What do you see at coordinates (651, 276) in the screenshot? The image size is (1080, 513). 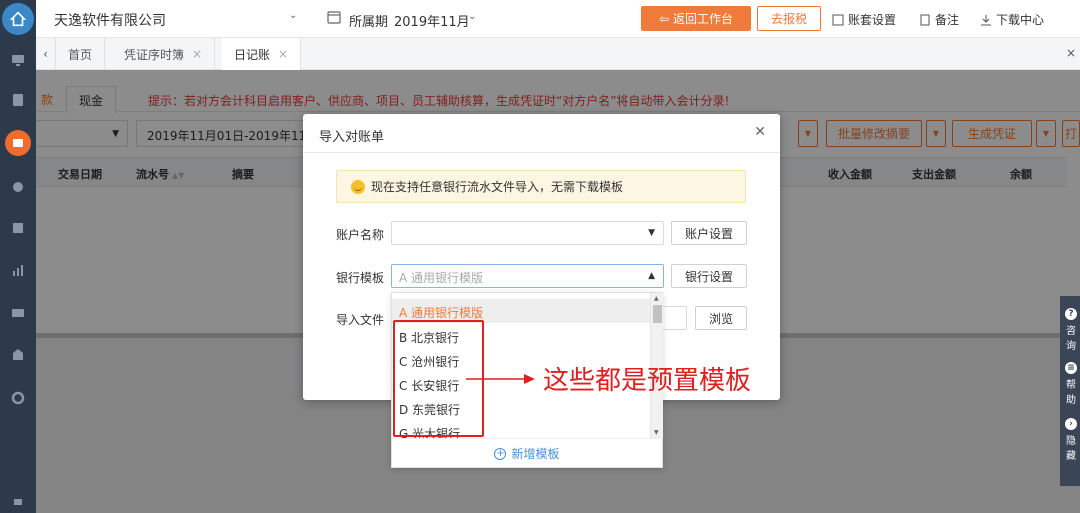 I see `caret-up-icon: ▲` at bounding box center [651, 276].